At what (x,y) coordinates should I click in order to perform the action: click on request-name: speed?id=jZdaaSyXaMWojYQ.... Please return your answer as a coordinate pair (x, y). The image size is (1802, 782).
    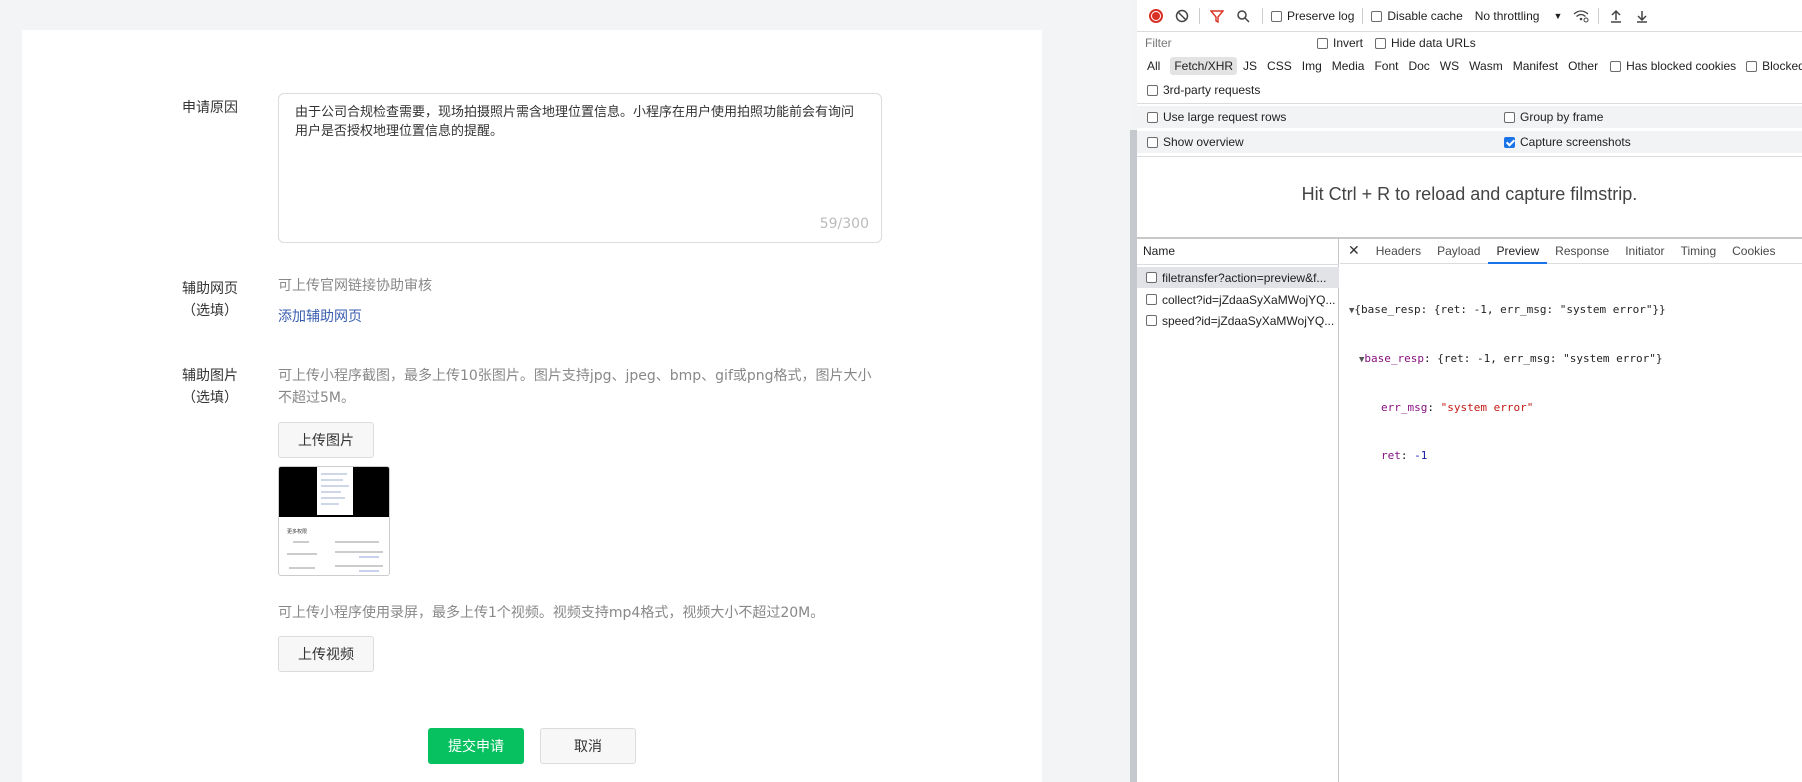
    Looking at the image, I should click on (1248, 320).